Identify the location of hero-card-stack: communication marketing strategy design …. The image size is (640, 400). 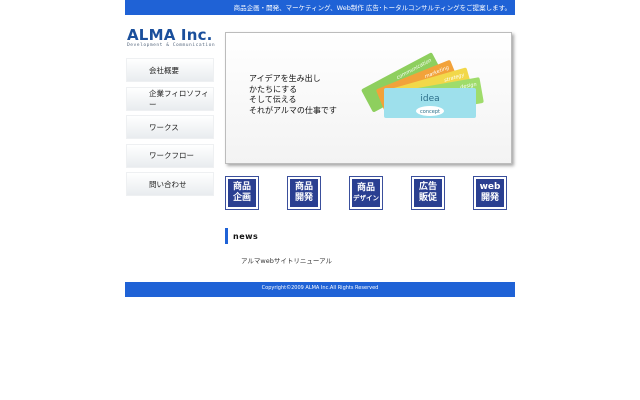
(422, 85).